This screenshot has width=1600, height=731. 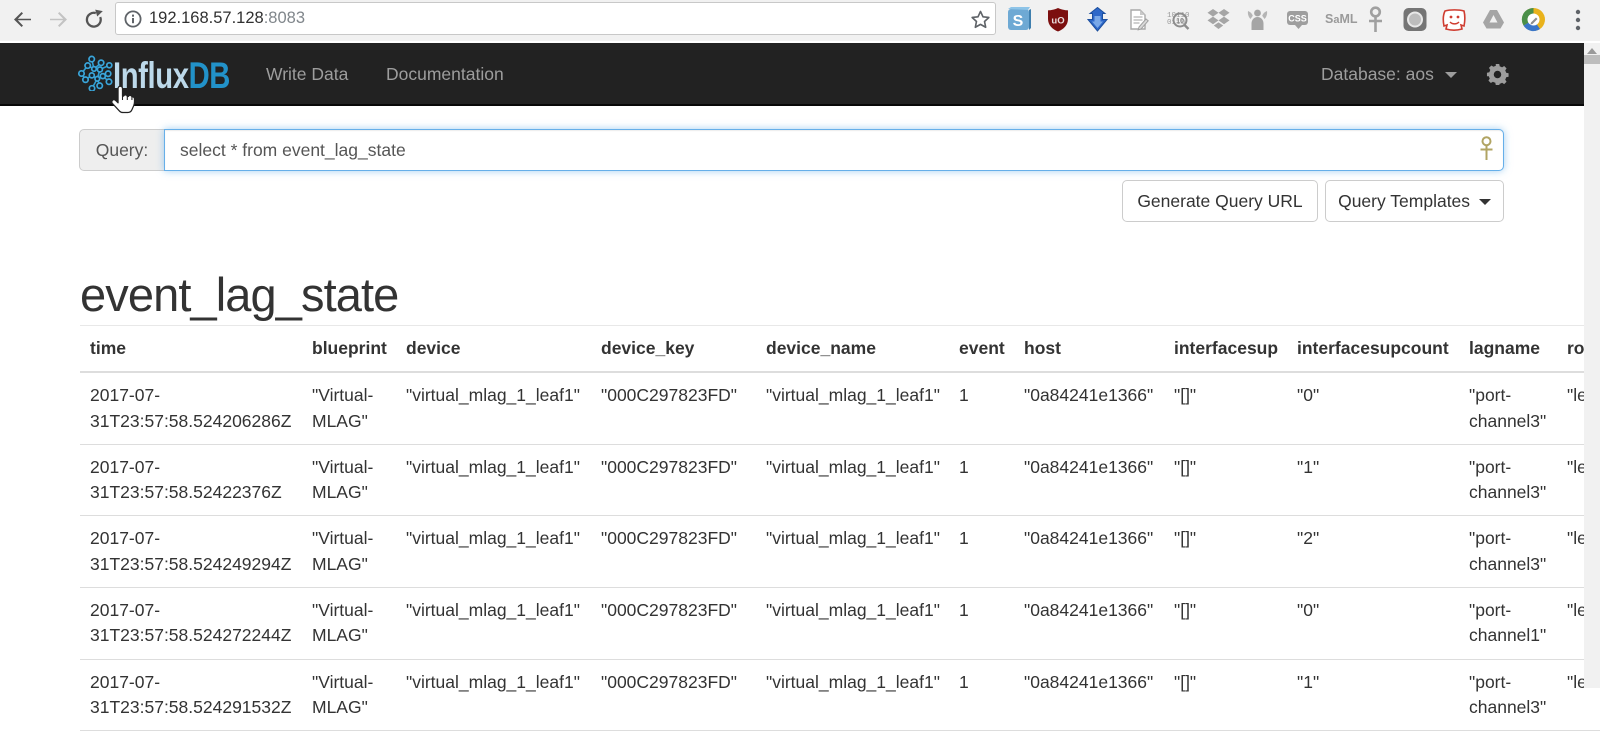 What do you see at coordinates (1297, 19) in the screenshot?
I see `svg-text: CSS` at bounding box center [1297, 19].